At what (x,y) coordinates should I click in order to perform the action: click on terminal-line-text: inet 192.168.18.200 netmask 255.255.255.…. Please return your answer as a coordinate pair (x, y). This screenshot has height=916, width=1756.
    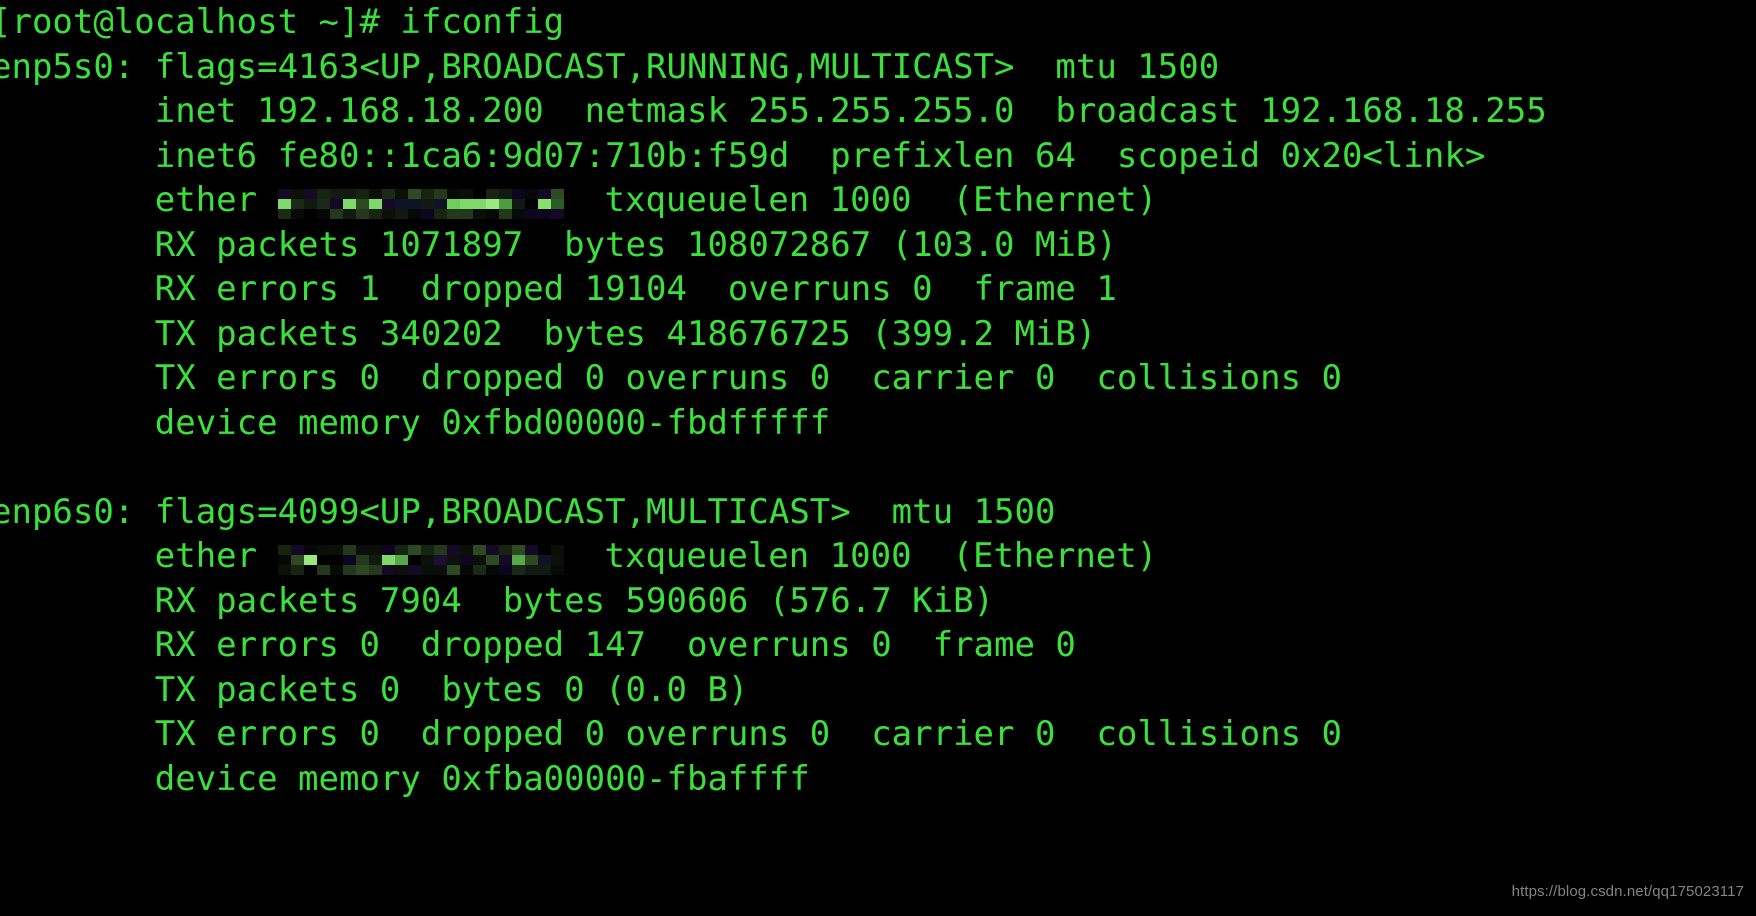
    Looking at the image, I should click on (773, 111).